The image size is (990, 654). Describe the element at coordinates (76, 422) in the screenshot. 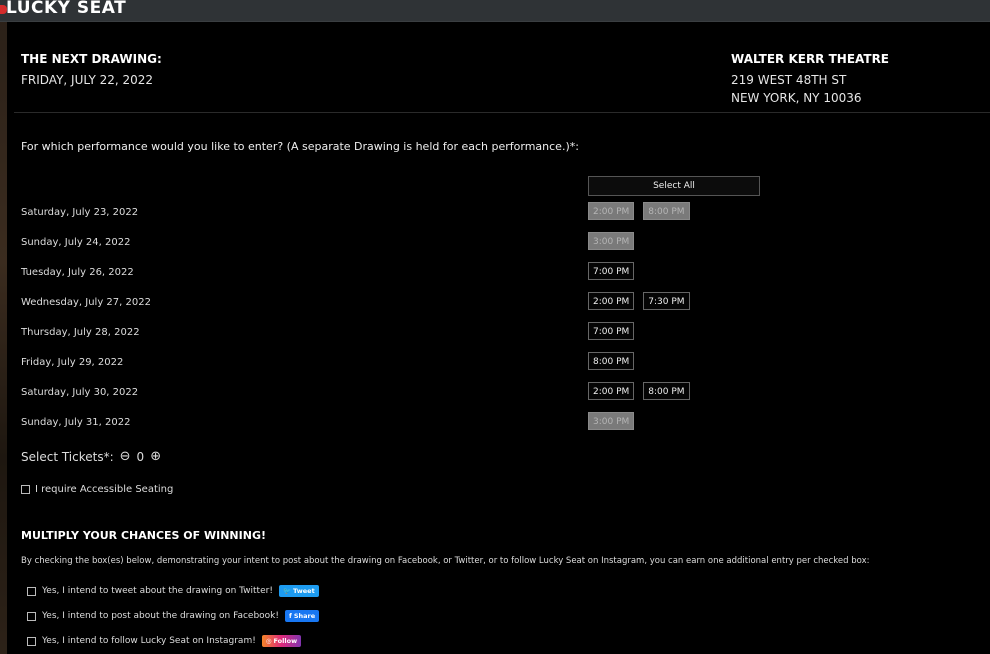

I see `performance-date: Sunday, July 31, 2022` at that location.